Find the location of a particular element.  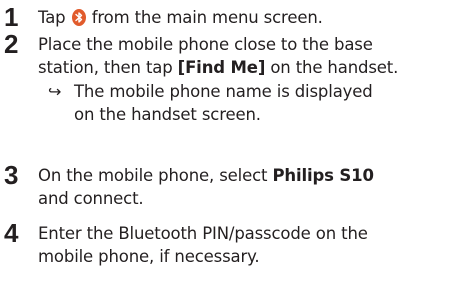

step-number: 2 is located at coordinates (11, 44).